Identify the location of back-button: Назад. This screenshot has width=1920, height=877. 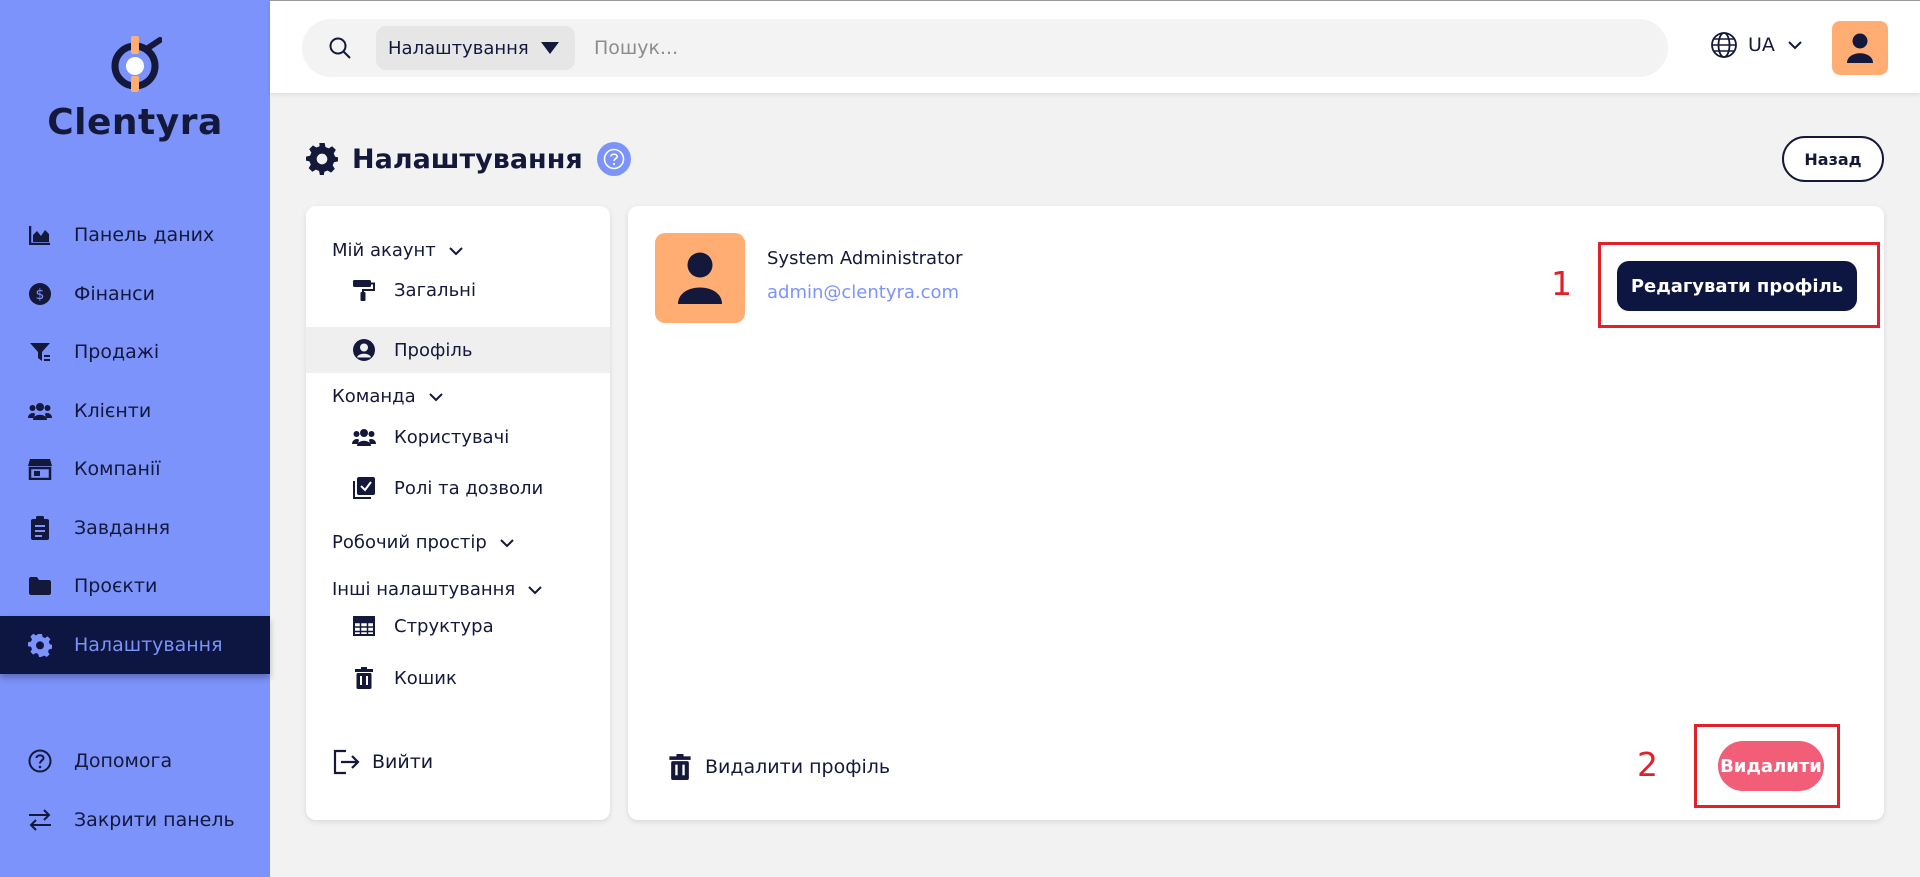
(1833, 159).